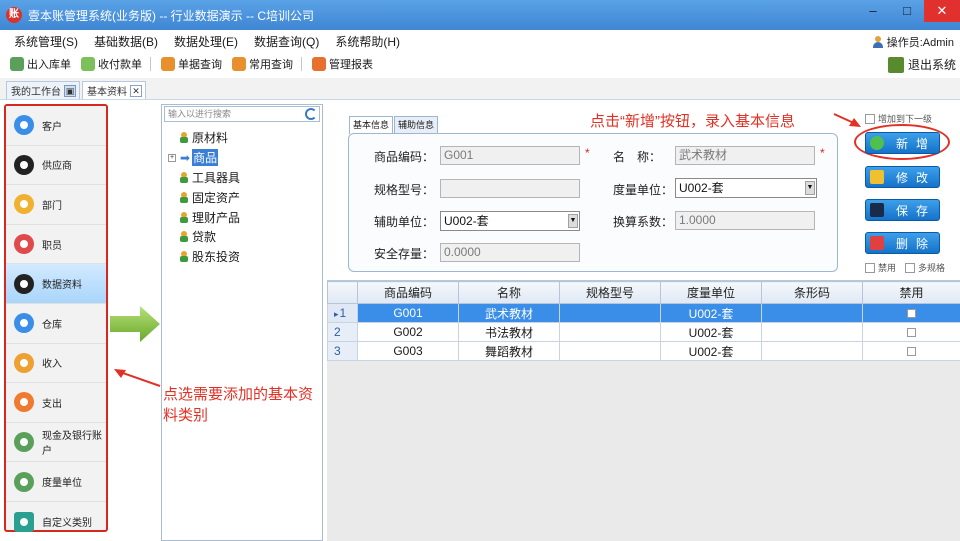  Describe the element at coordinates (114, 90) in the screenshot. I see `tab-basic-info: 基本资料 ✕` at that location.